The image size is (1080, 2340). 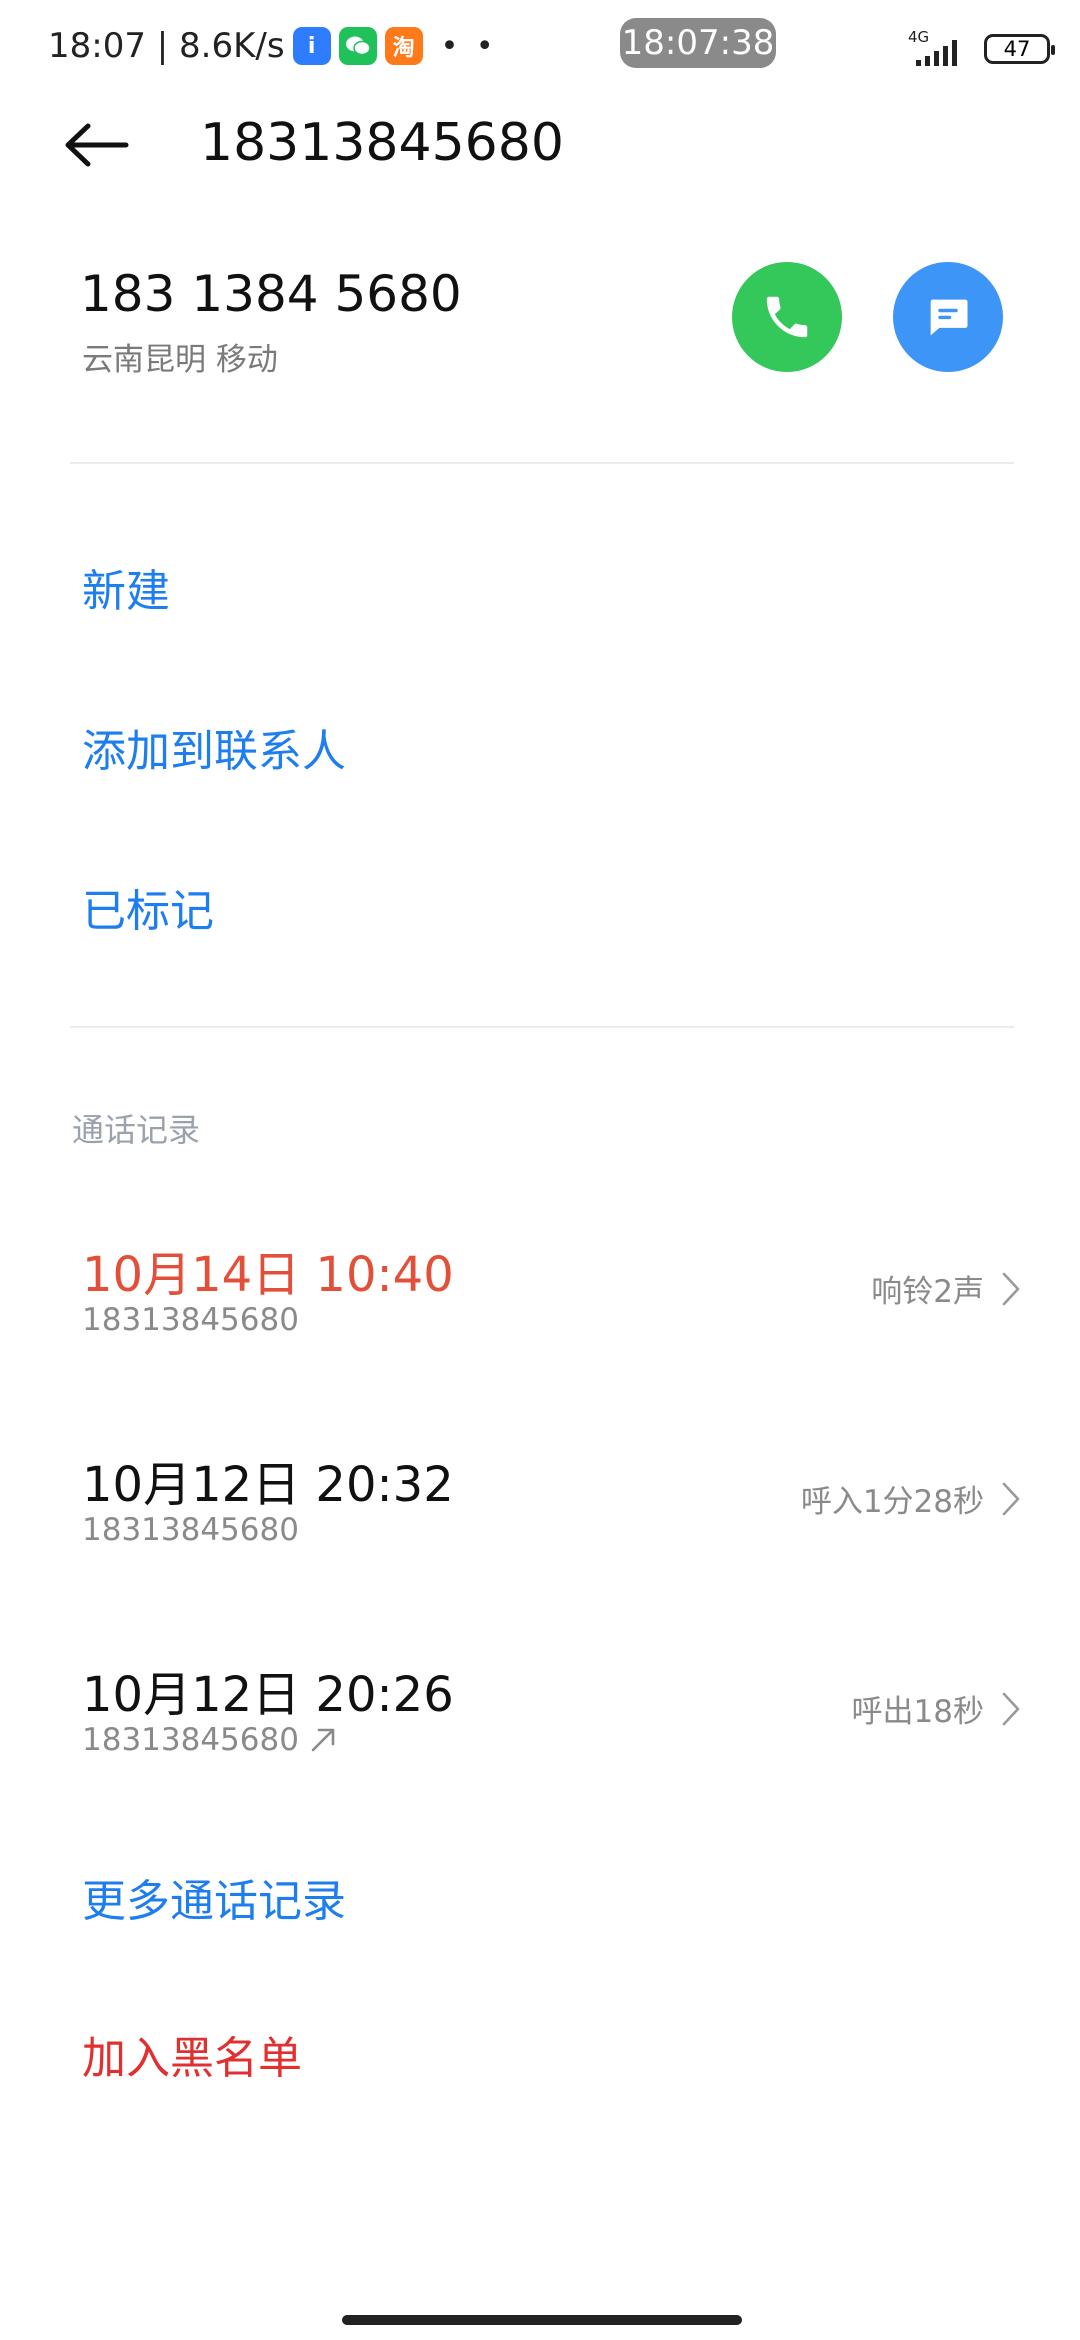 I want to click on call-record-detail: 呼出18秒, so click(x=936, y=1708).